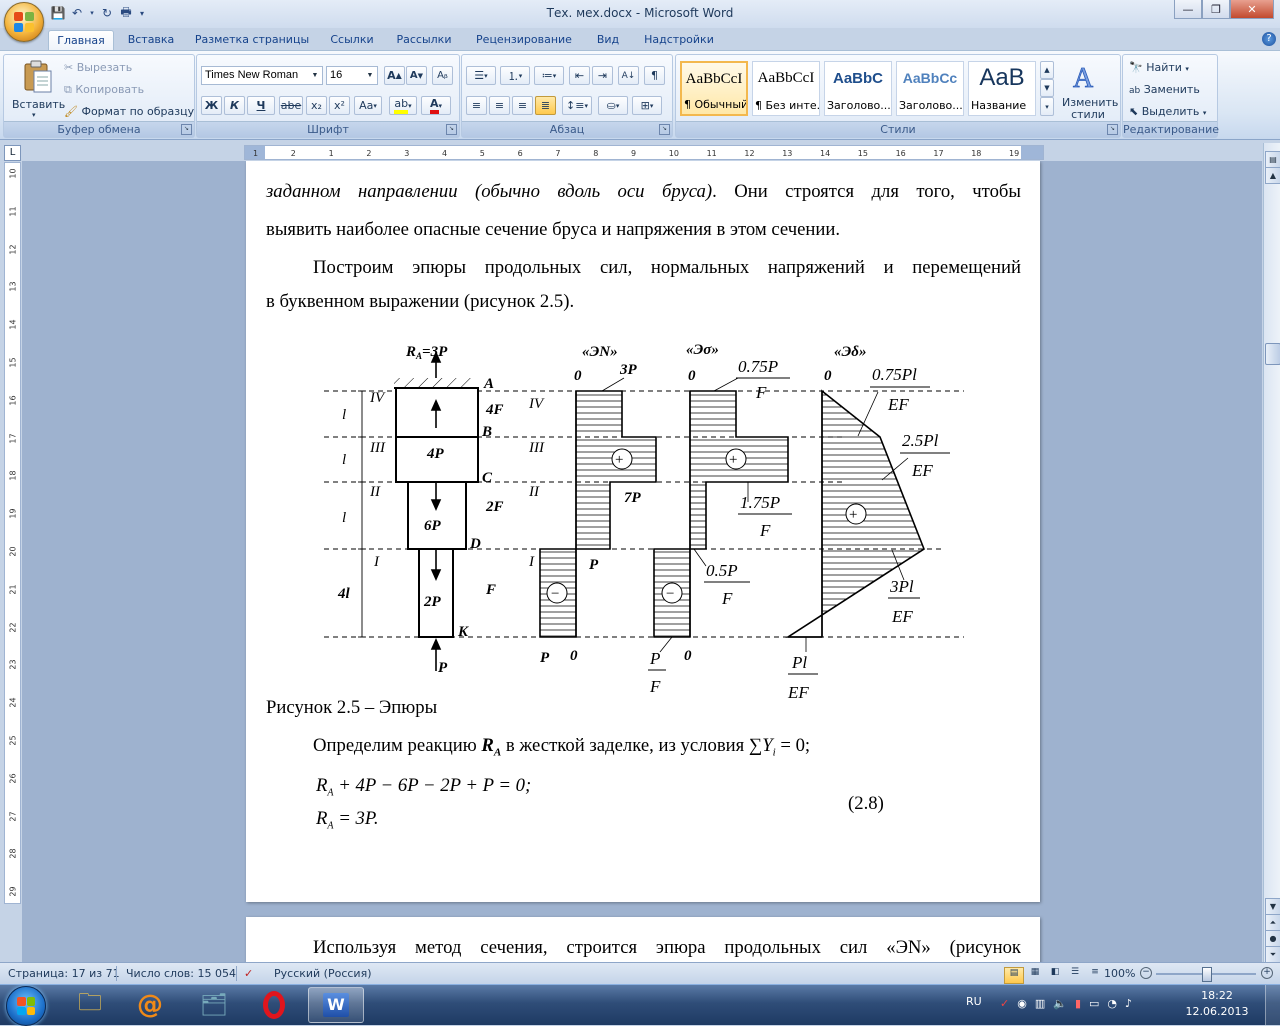 The height and width of the screenshot is (1026, 1280). What do you see at coordinates (104, 90) in the screenshot?
I see `copy-button: ⧉ Копировать` at bounding box center [104, 90].